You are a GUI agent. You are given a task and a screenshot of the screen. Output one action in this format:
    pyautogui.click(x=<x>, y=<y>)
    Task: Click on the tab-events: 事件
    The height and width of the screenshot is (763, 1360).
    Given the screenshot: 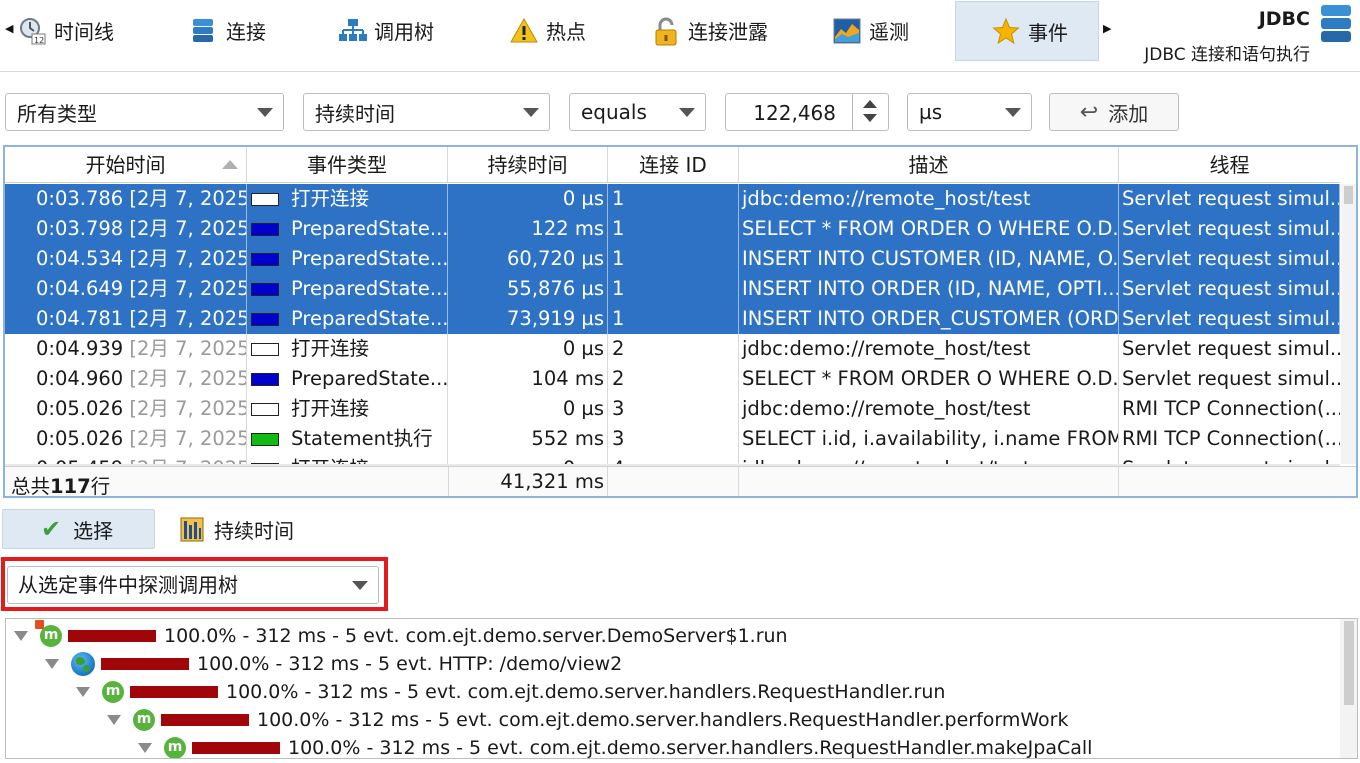 What is the action you would take?
    pyautogui.click(x=1027, y=31)
    